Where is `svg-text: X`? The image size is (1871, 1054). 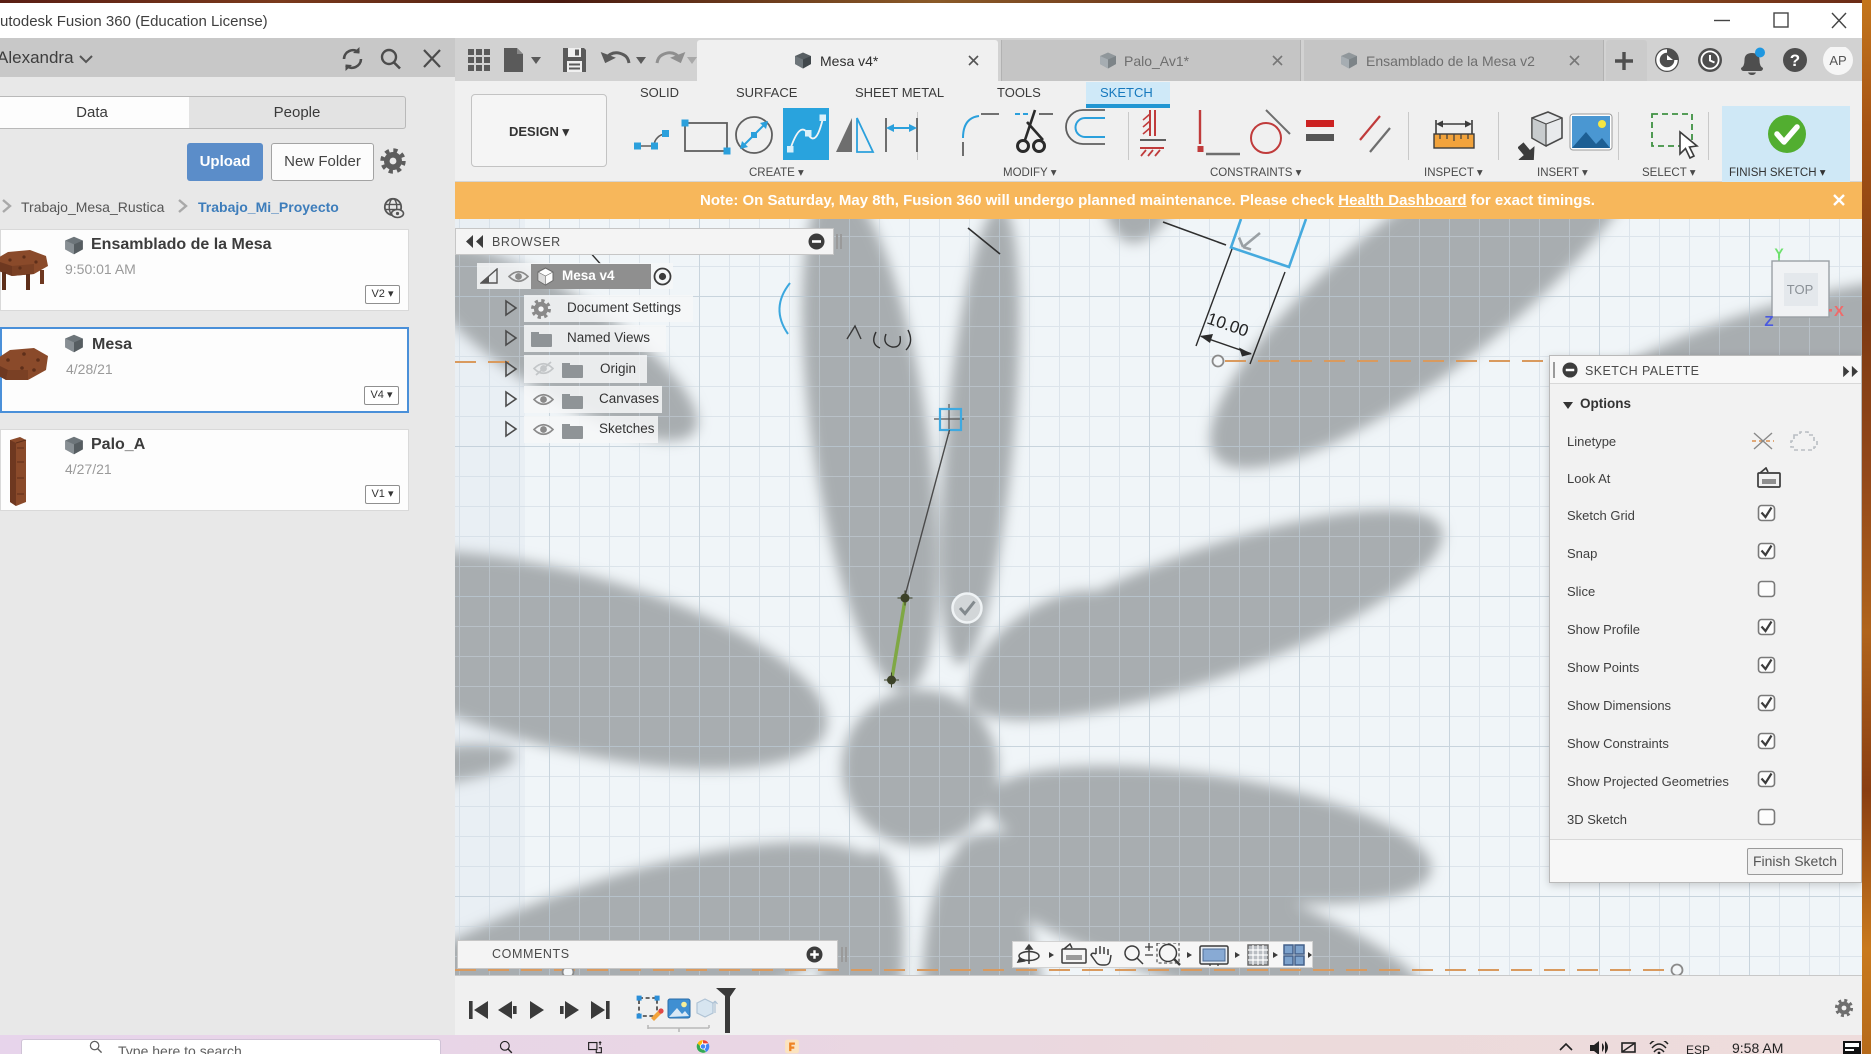 svg-text: X is located at coordinates (1839, 311).